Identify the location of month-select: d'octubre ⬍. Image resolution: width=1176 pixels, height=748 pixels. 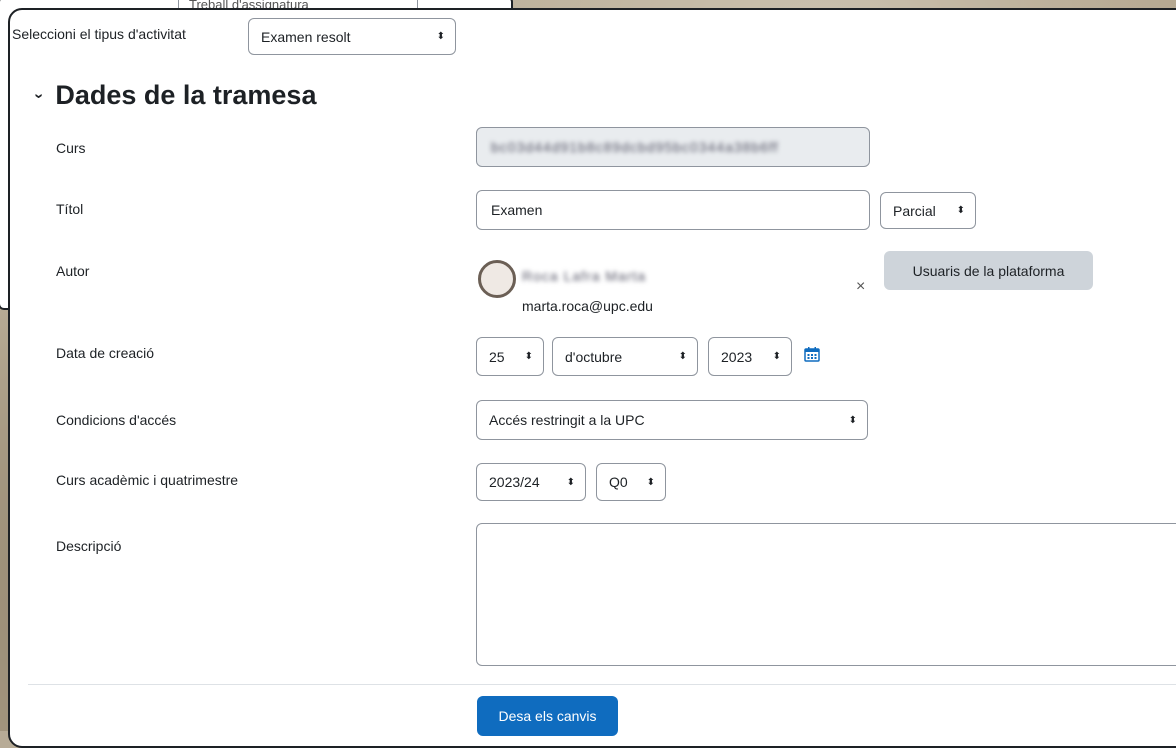
(625, 356).